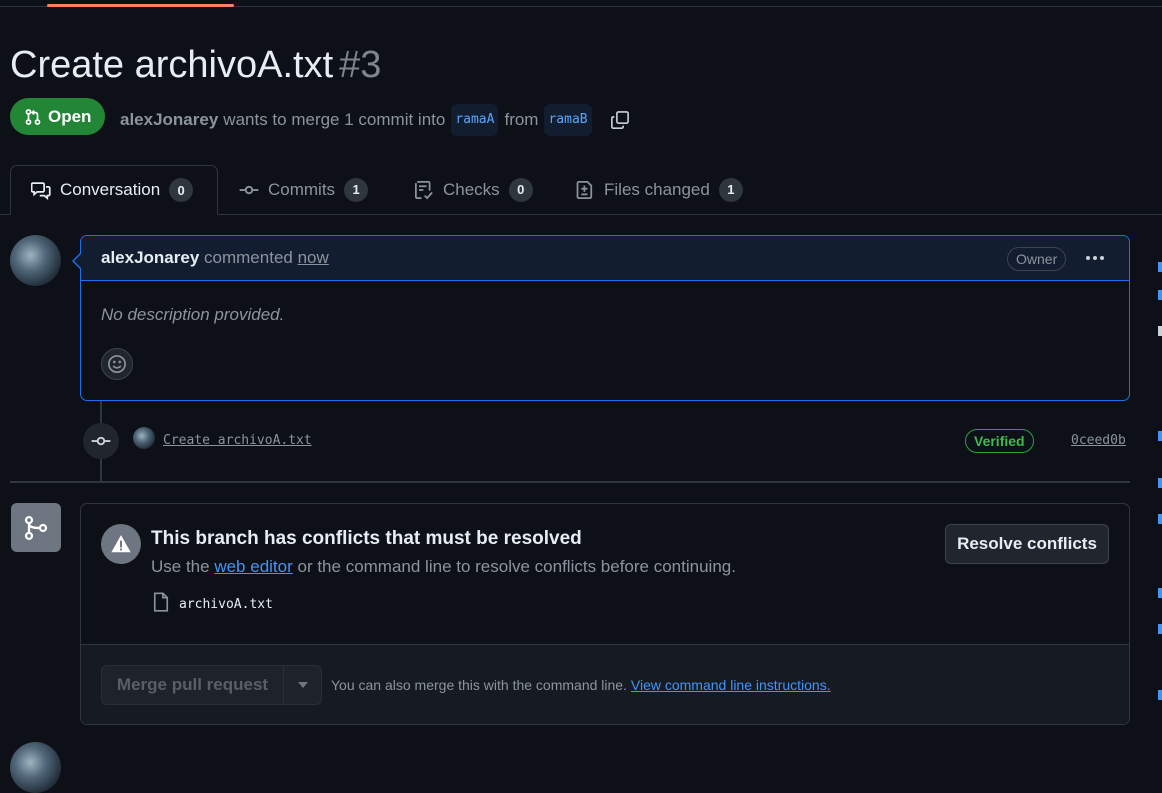 The image size is (1162, 793). I want to click on tab-checks: Checks 0, so click(473, 189).